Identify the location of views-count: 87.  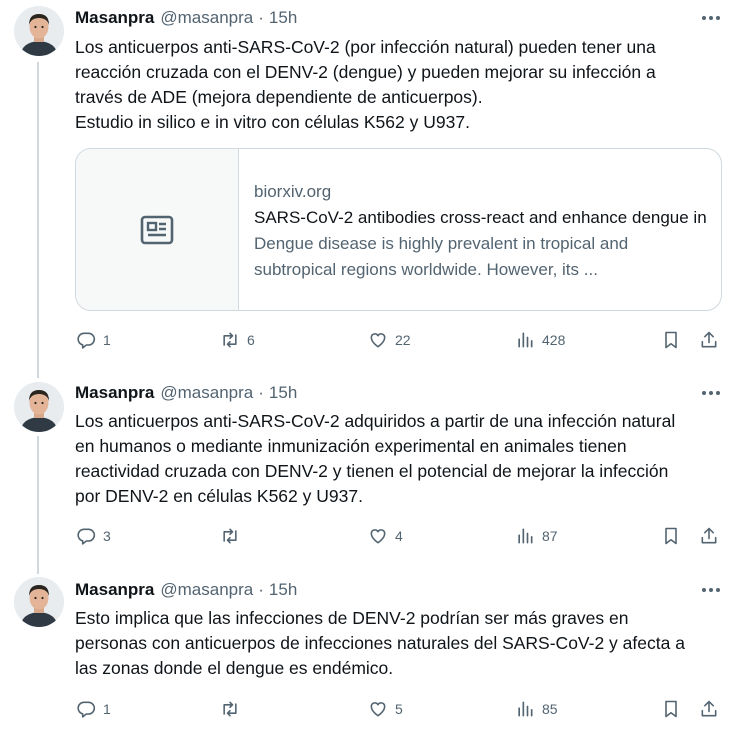
(550, 536).